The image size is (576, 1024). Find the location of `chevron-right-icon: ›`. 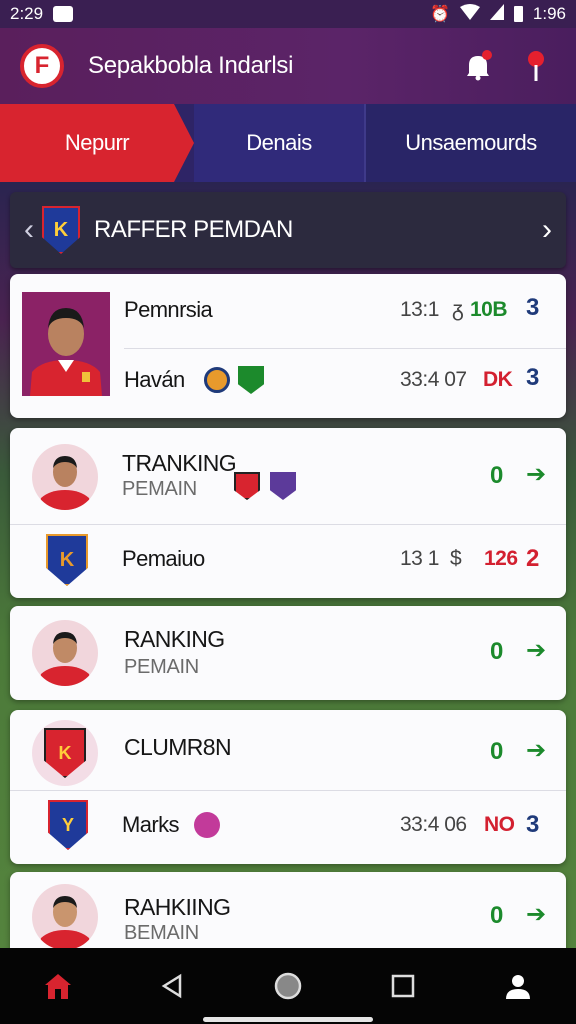

chevron-right-icon: › is located at coordinates (547, 230).